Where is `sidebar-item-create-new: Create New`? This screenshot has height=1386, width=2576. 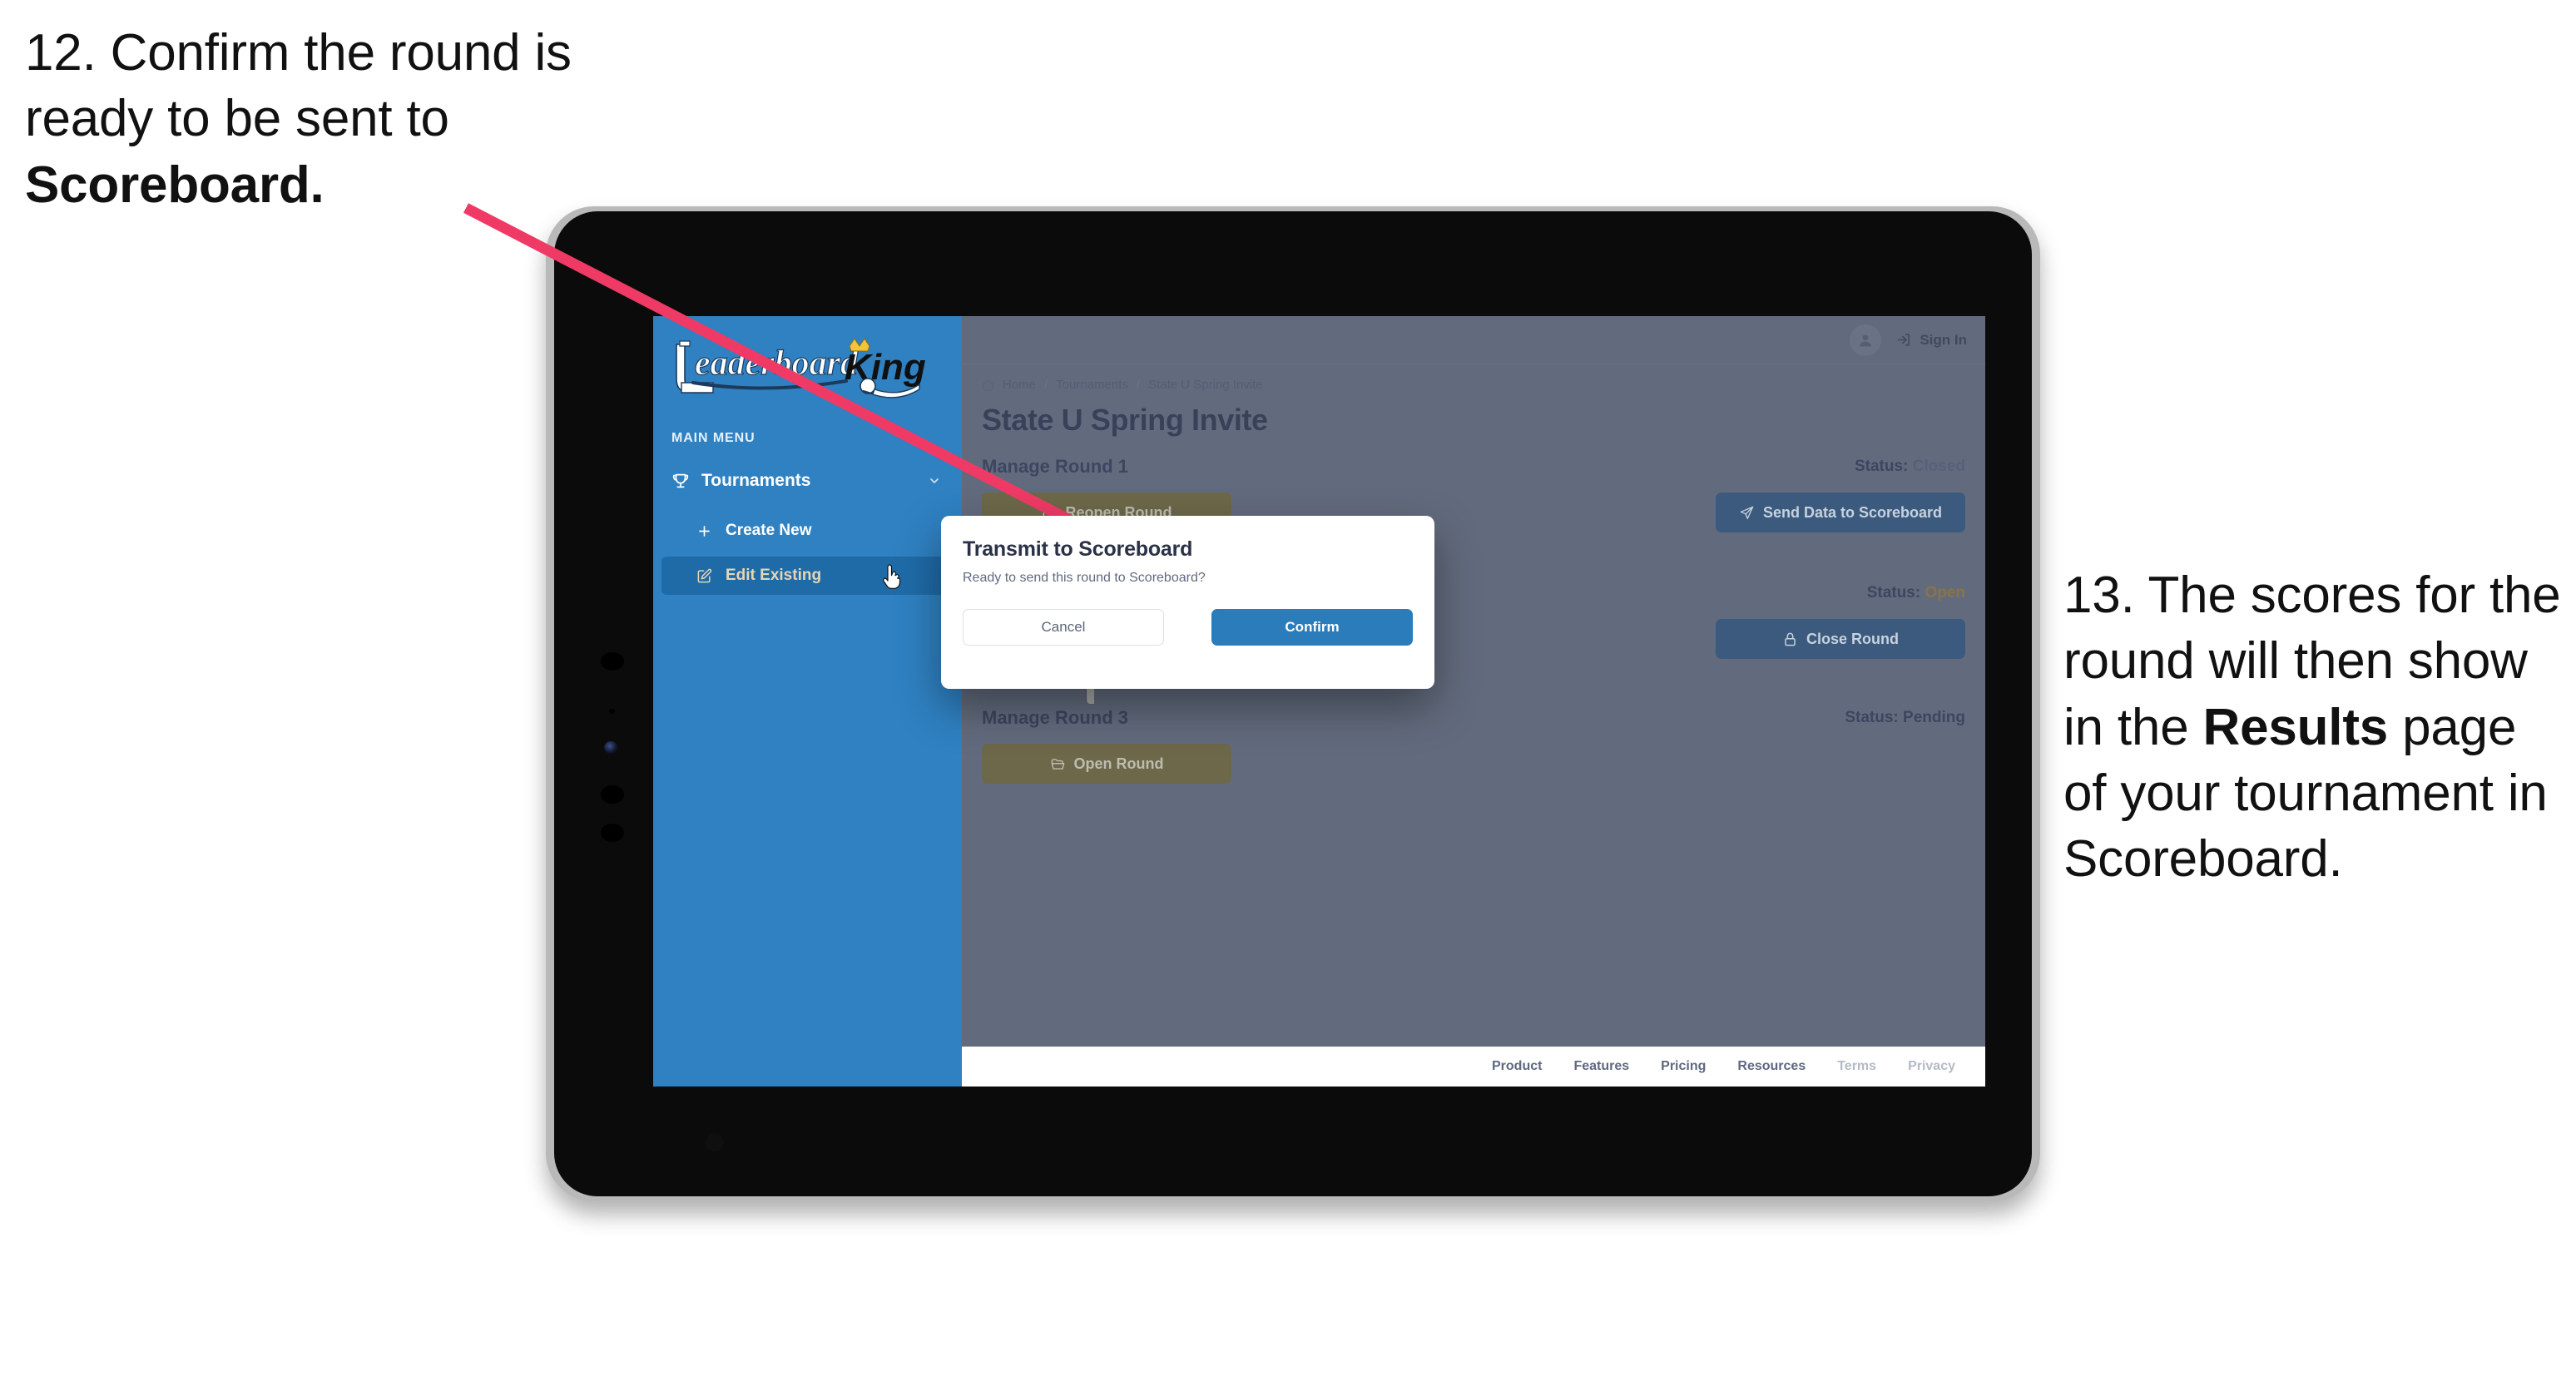
sidebar-item-create-new: Create New is located at coordinates (808, 531).